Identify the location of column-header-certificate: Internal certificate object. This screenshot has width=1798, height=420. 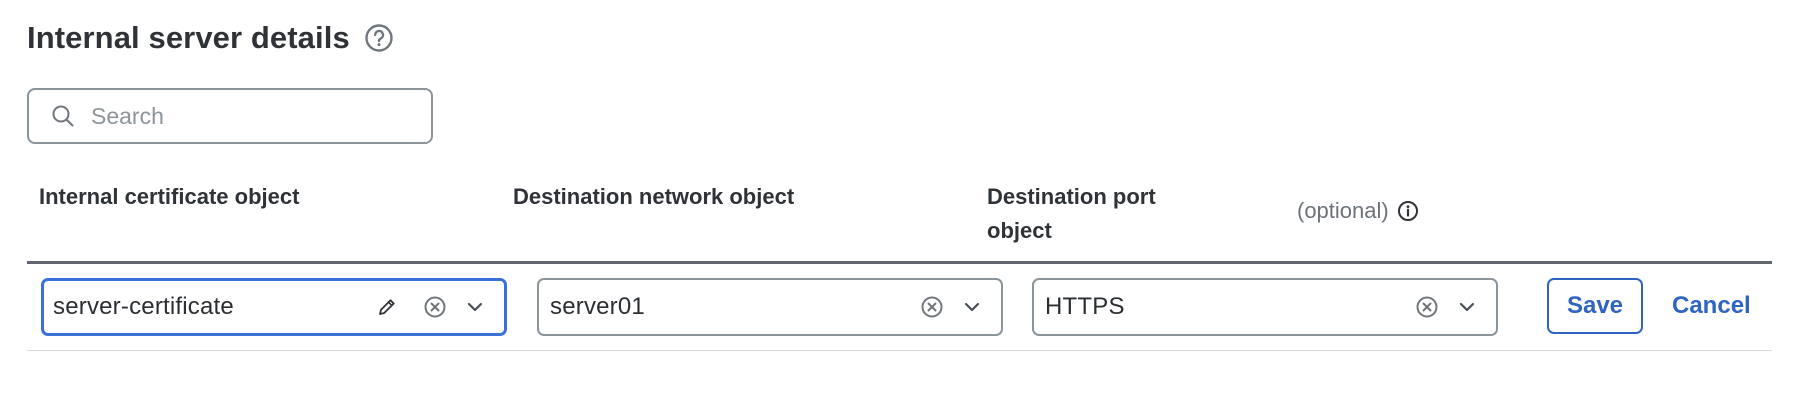
(169, 196).